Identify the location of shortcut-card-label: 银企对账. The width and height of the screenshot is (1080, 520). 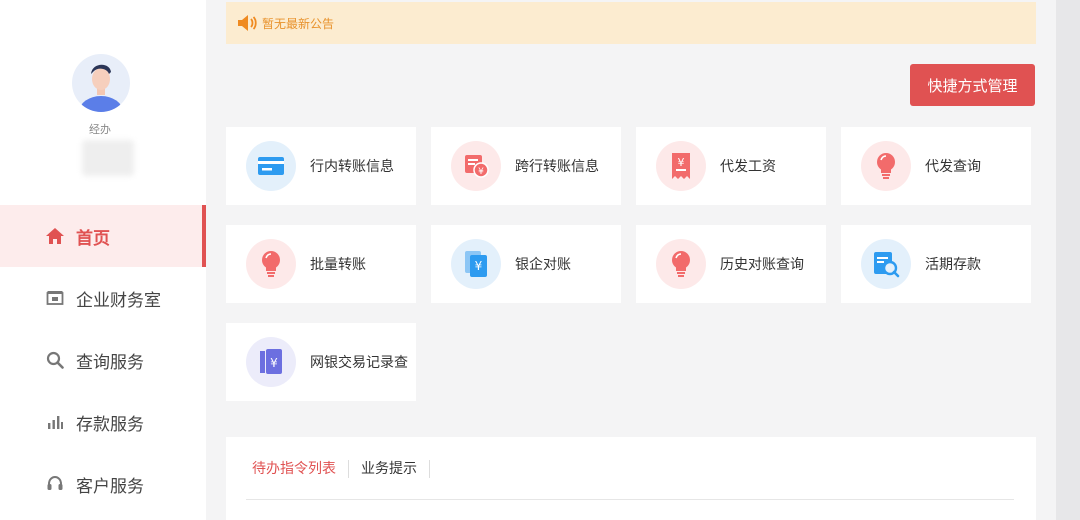
(543, 265).